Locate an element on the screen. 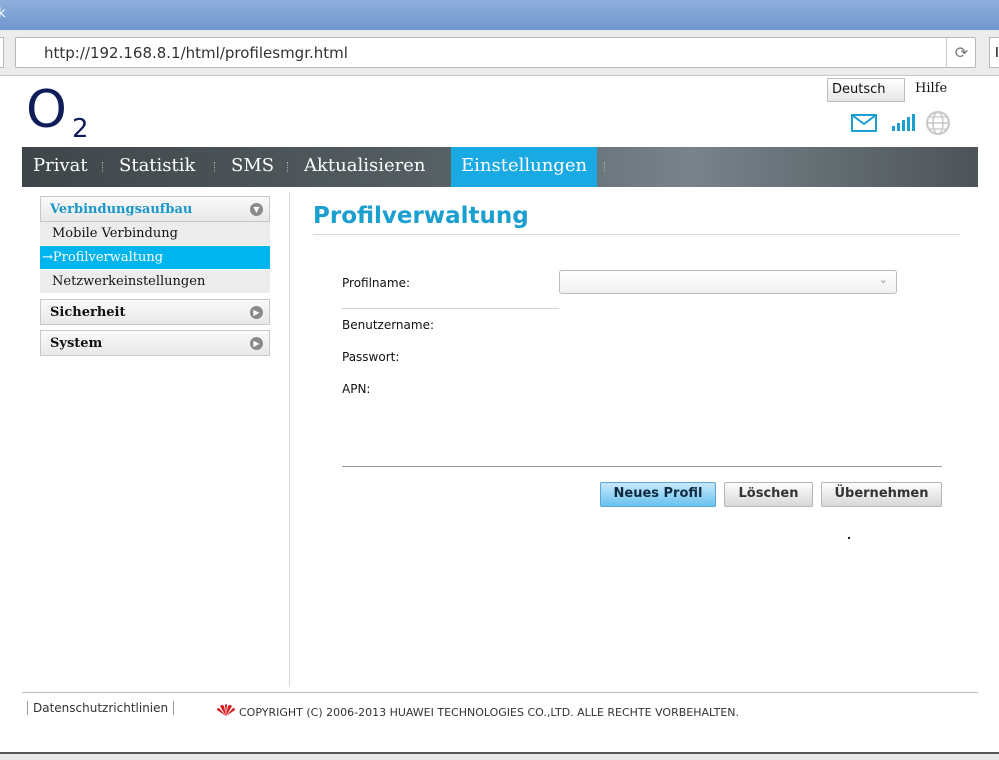  sidebar-item-mobile-verbindung: Mobile Verbindung is located at coordinates (155, 234).